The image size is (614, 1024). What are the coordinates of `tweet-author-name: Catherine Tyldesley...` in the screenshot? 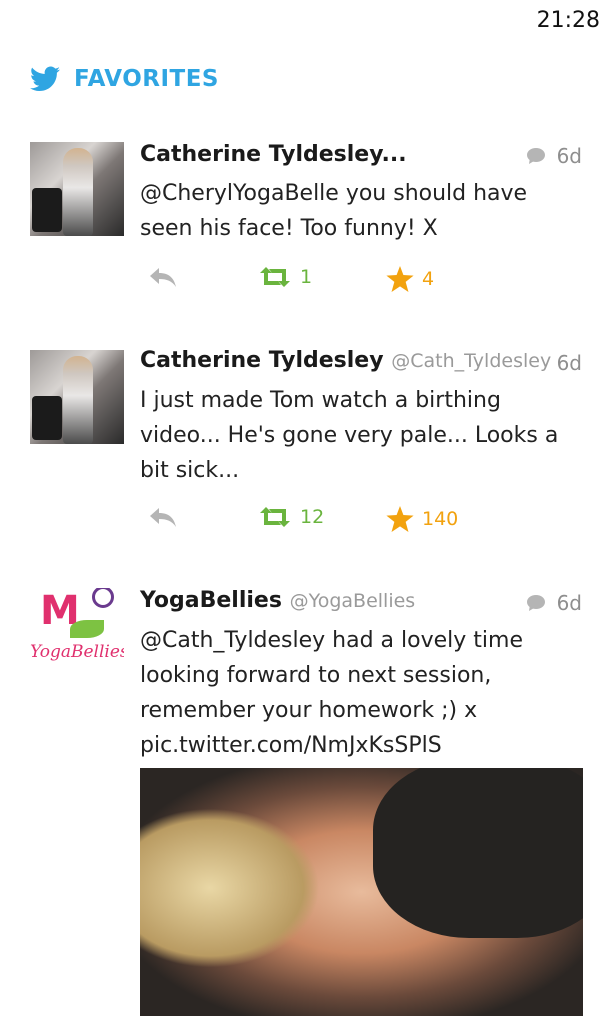 It's located at (273, 154).